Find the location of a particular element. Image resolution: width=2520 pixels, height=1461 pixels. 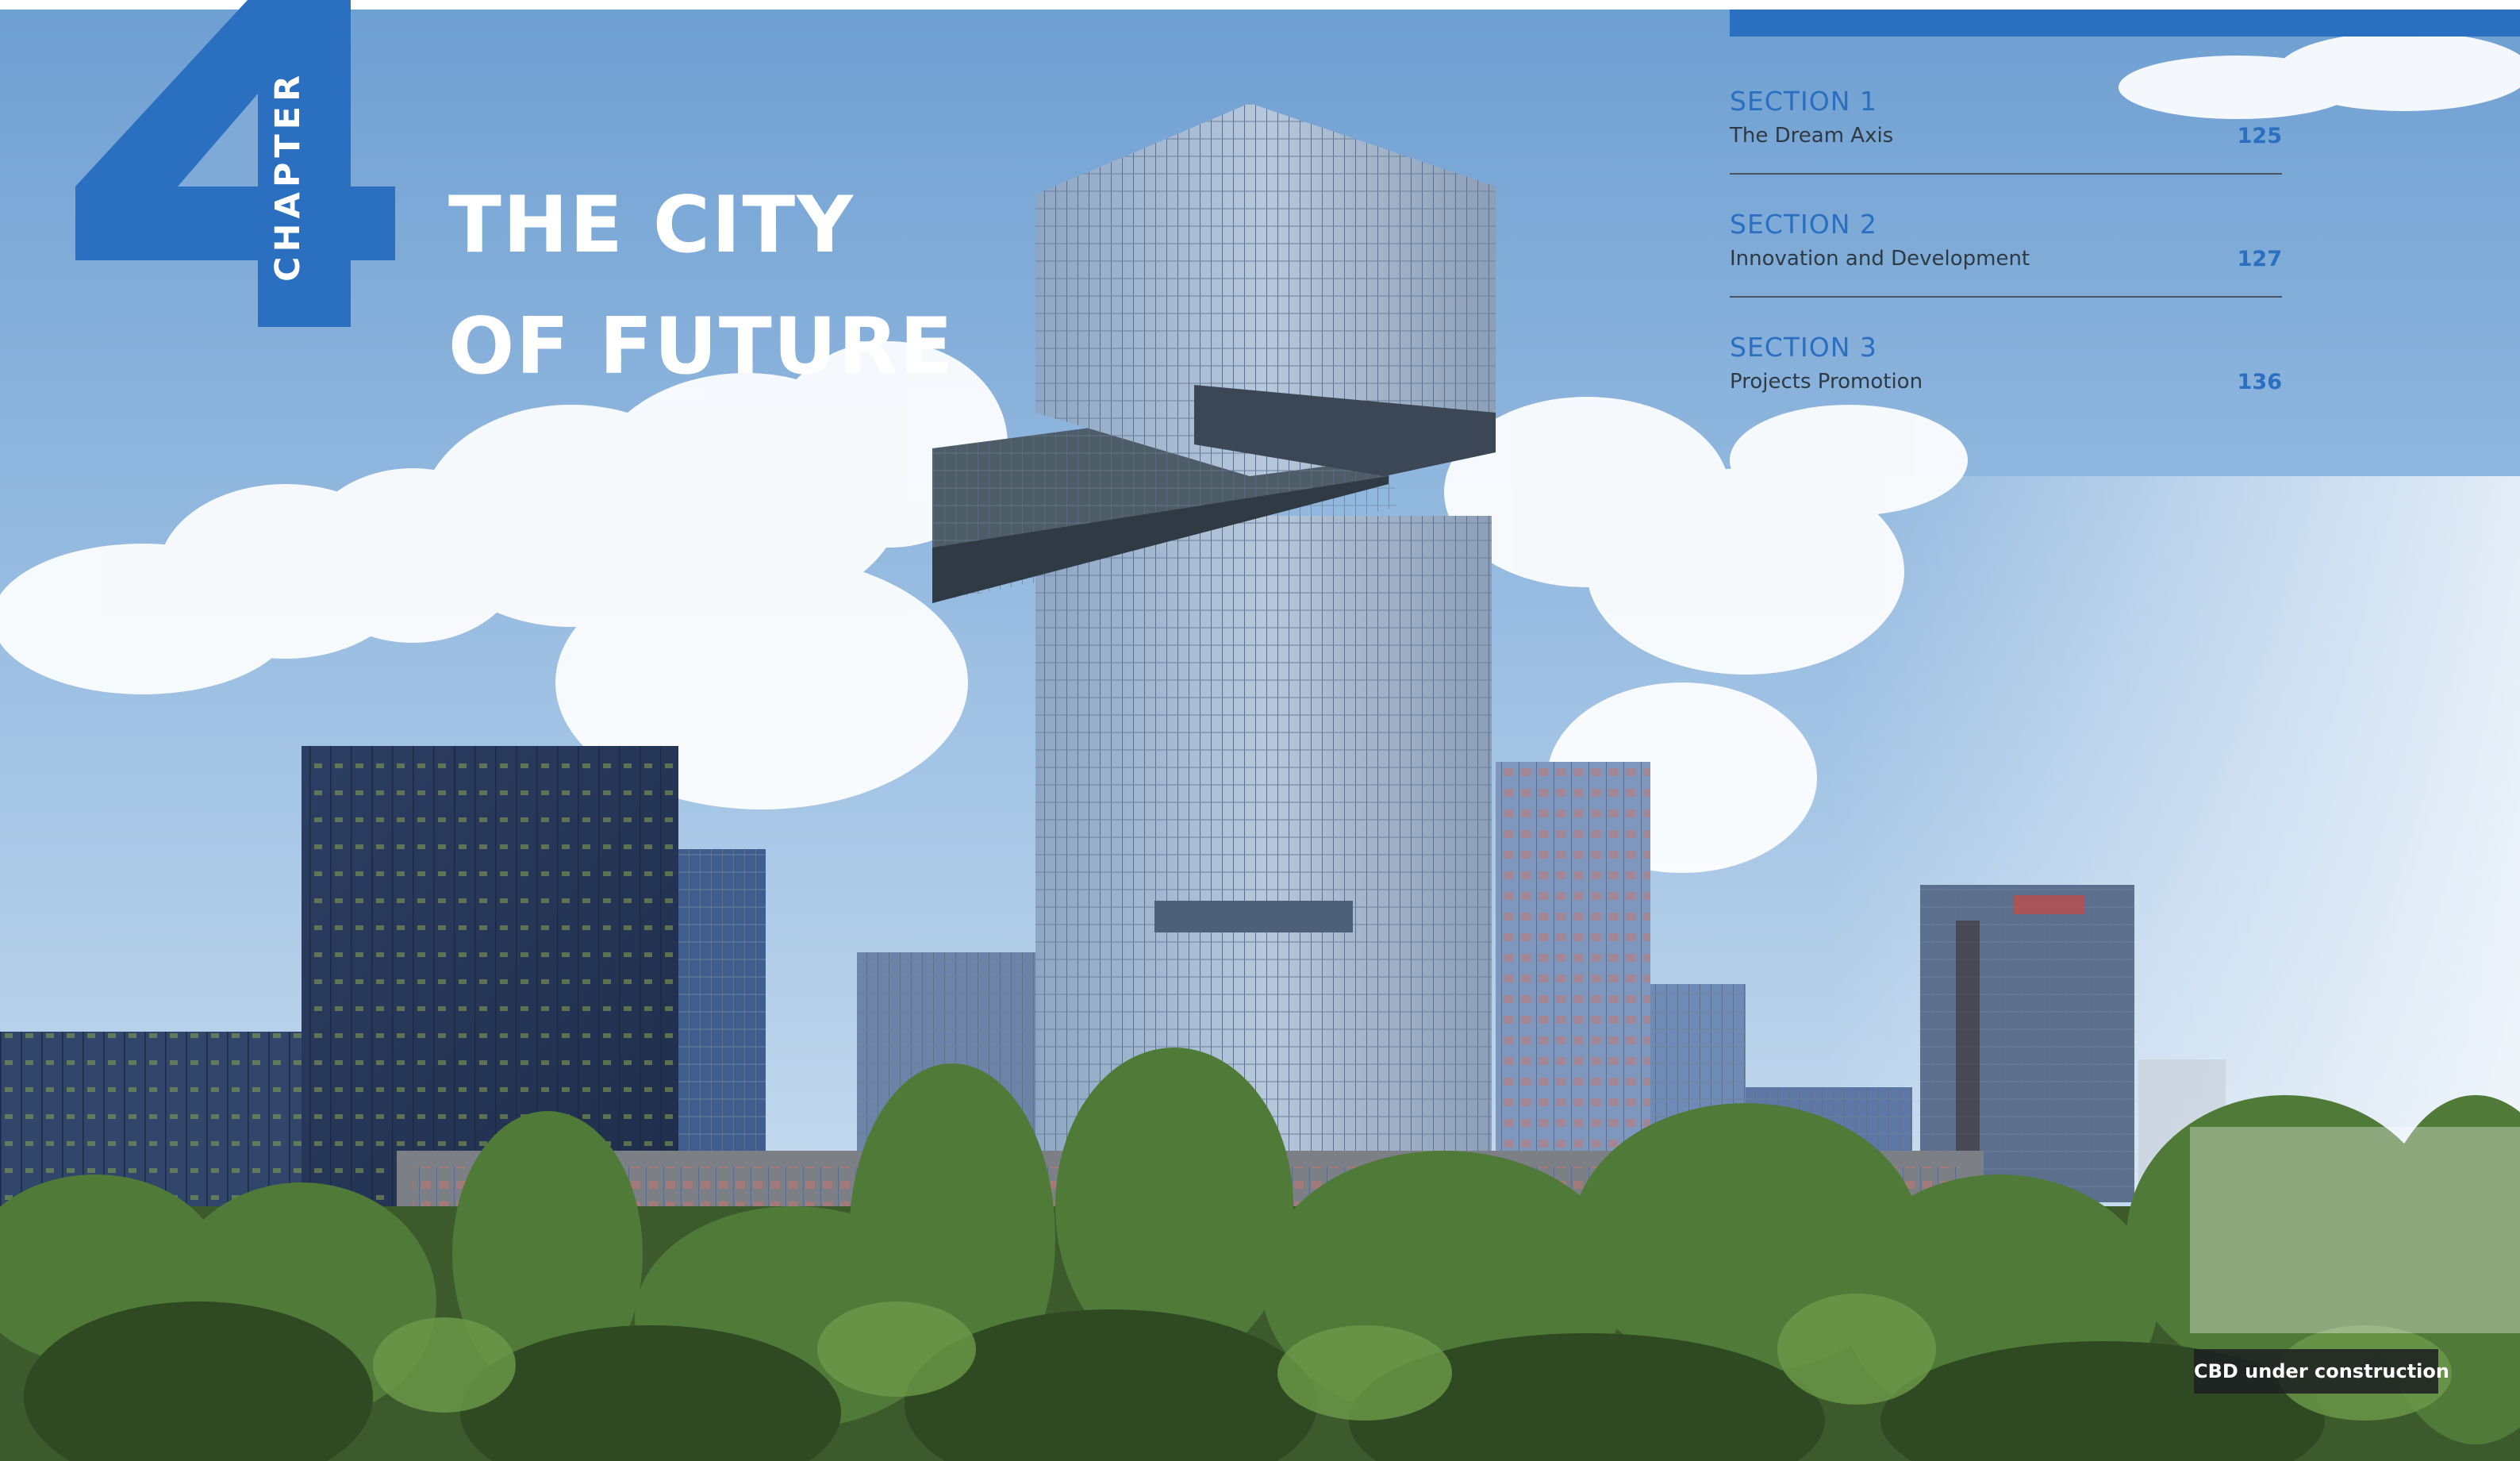

toc-entry-section-1: SECTION 1 The Dream Axis 125 is located at coordinates (2006, 147).